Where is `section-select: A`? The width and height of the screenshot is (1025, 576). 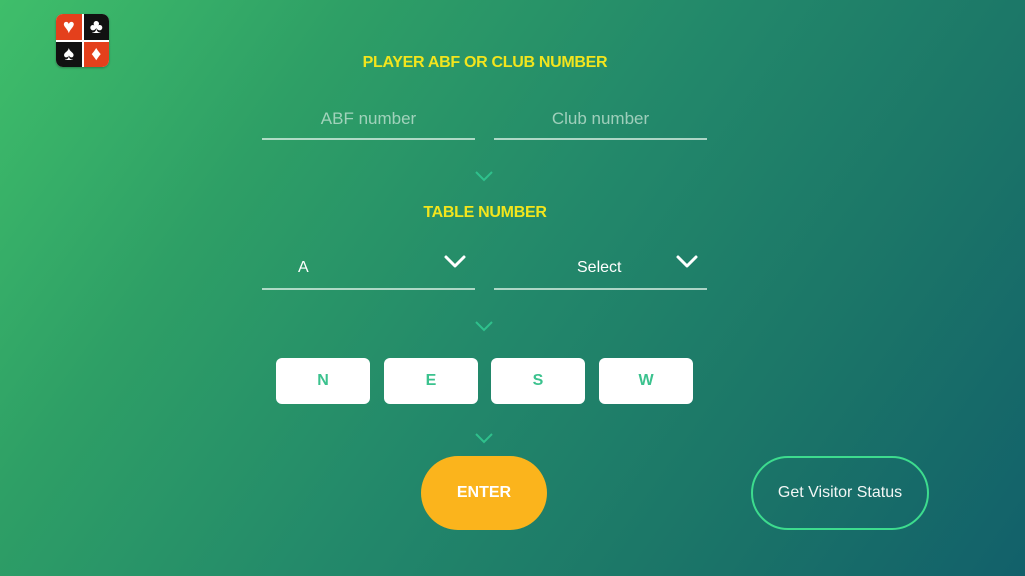 section-select: A is located at coordinates (368, 269).